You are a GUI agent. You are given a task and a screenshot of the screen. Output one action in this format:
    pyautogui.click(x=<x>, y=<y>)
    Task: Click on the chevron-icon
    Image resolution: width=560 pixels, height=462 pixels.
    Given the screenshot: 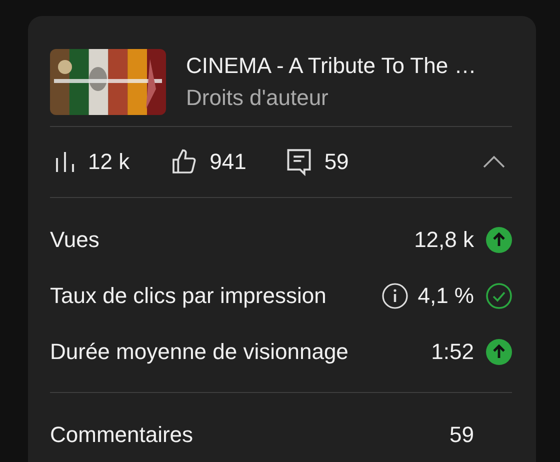 What is the action you would take?
    pyautogui.click(x=494, y=162)
    